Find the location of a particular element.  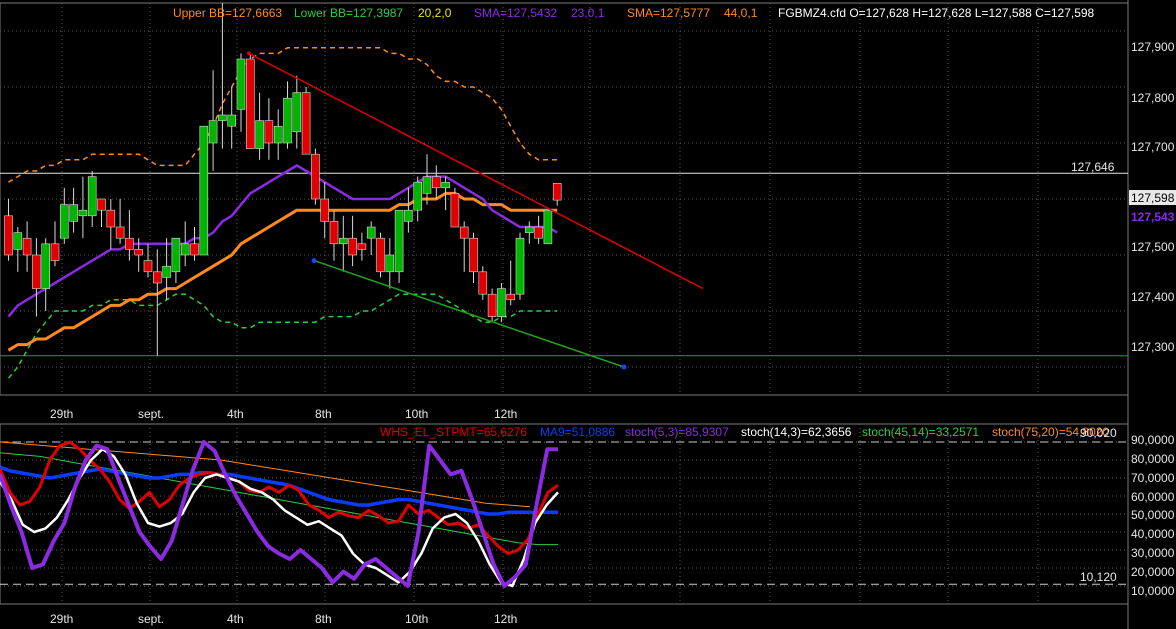

indicator-lower-level-label: 10,120 is located at coordinates (1098, 577).